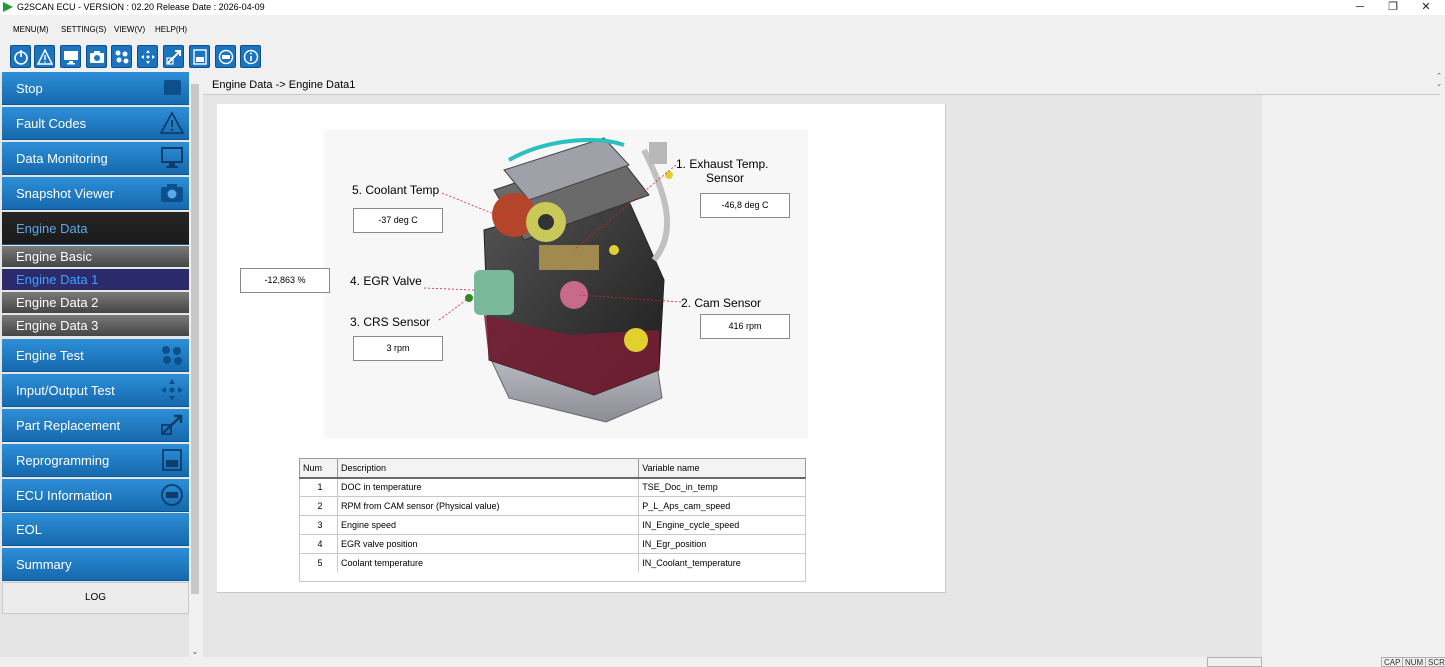  What do you see at coordinates (29, 529) in the screenshot?
I see `sidebar-item-label: EOL` at bounding box center [29, 529].